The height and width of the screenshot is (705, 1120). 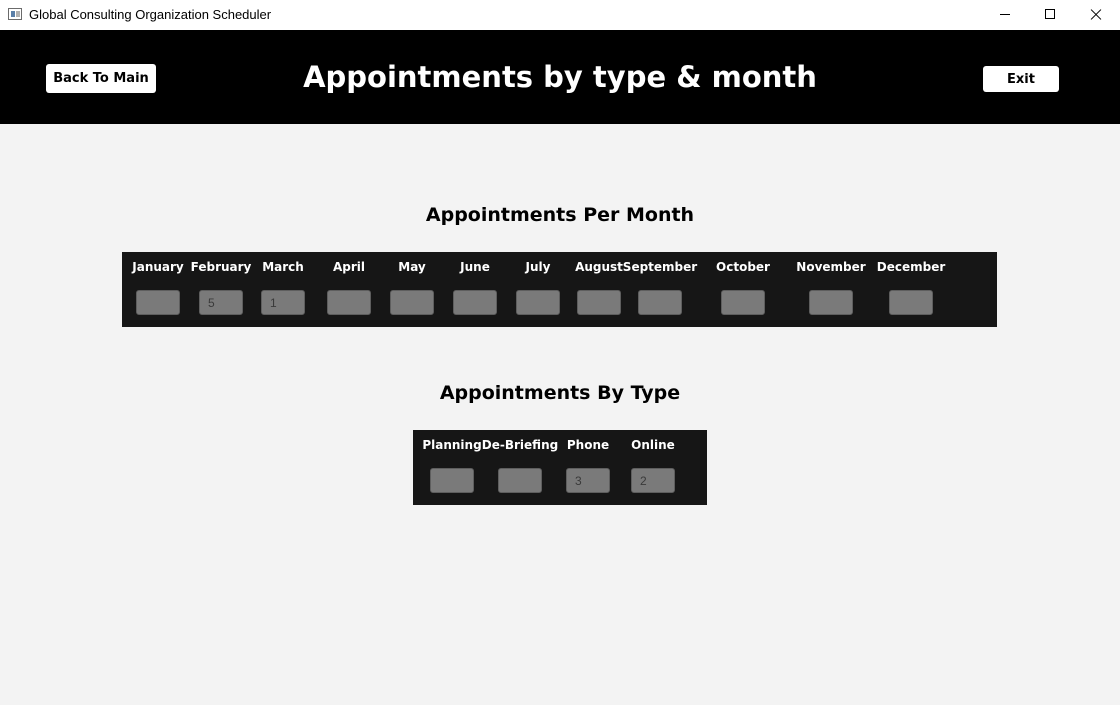 What do you see at coordinates (452, 445) in the screenshot?
I see `type-label: Planning` at bounding box center [452, 445].